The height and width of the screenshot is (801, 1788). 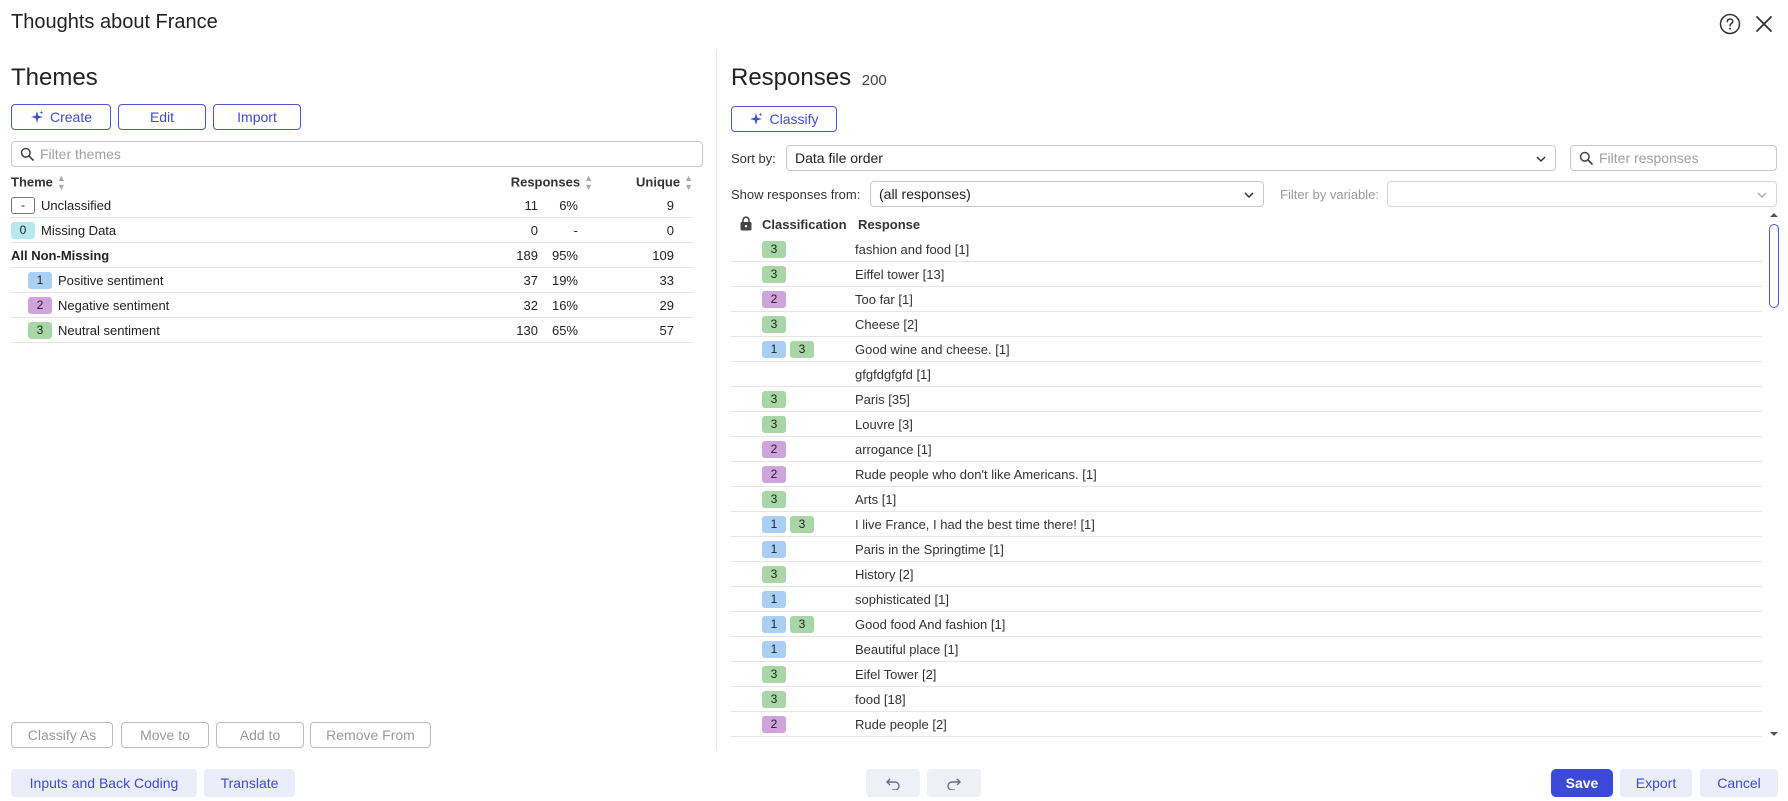 What do you see at coordinates (1246, 699) in the screenshot?
I see `response-row: 3 food [18]` at bounding box center [1246, 699].